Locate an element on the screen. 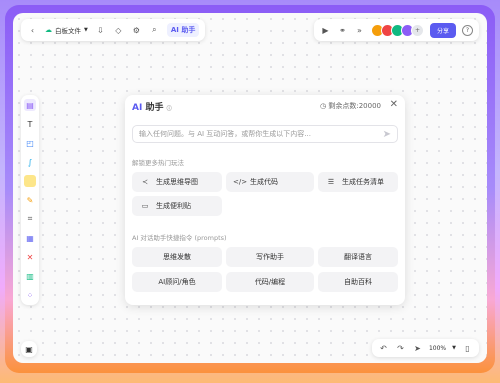 Image resolution: width=500 pixels, height=383 pixels. sticky-note-icon is located at coordinates (30, 181).